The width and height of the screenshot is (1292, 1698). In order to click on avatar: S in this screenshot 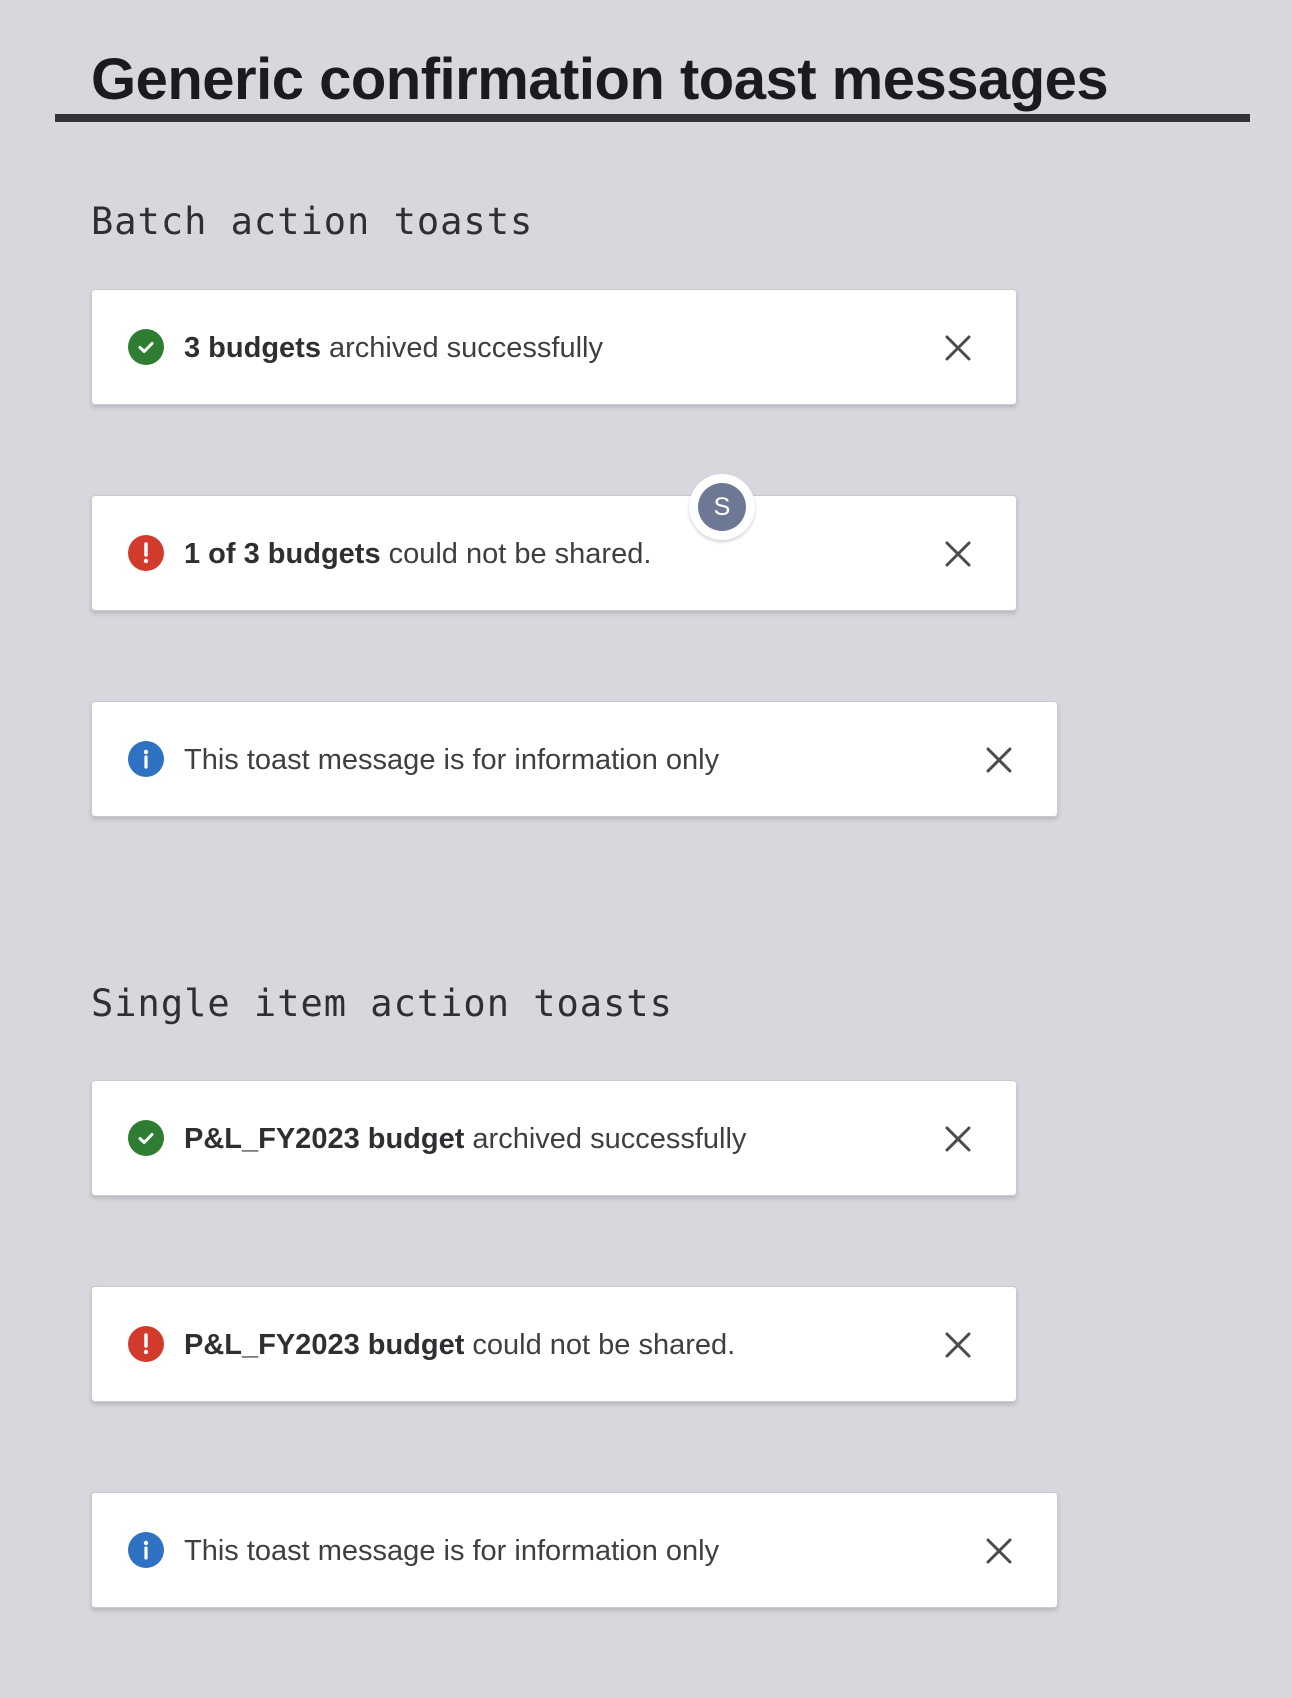, I will do `click(722, 507)`.